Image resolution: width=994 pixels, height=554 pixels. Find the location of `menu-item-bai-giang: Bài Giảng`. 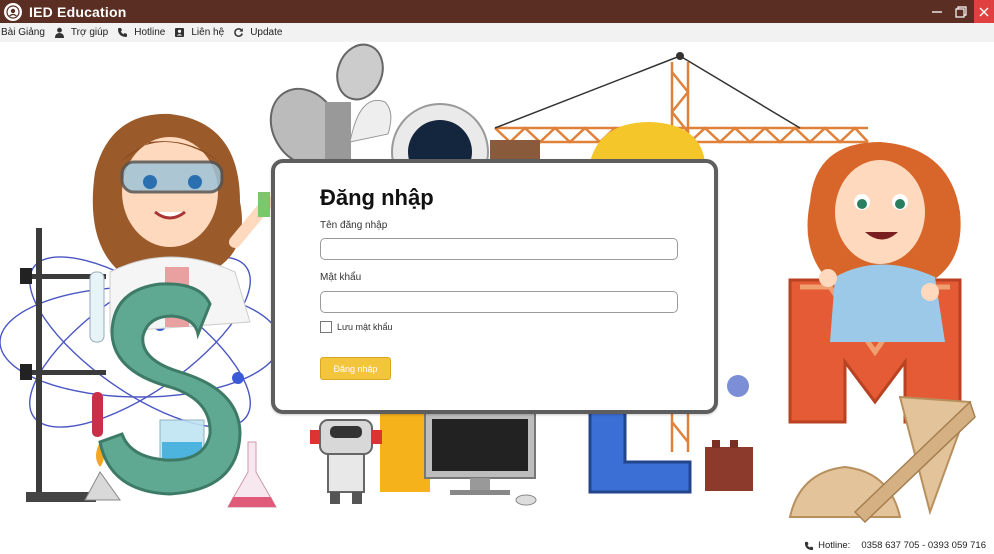

menu-item-bai-giang: Bài Giảng is located at coordinates (23, 32).